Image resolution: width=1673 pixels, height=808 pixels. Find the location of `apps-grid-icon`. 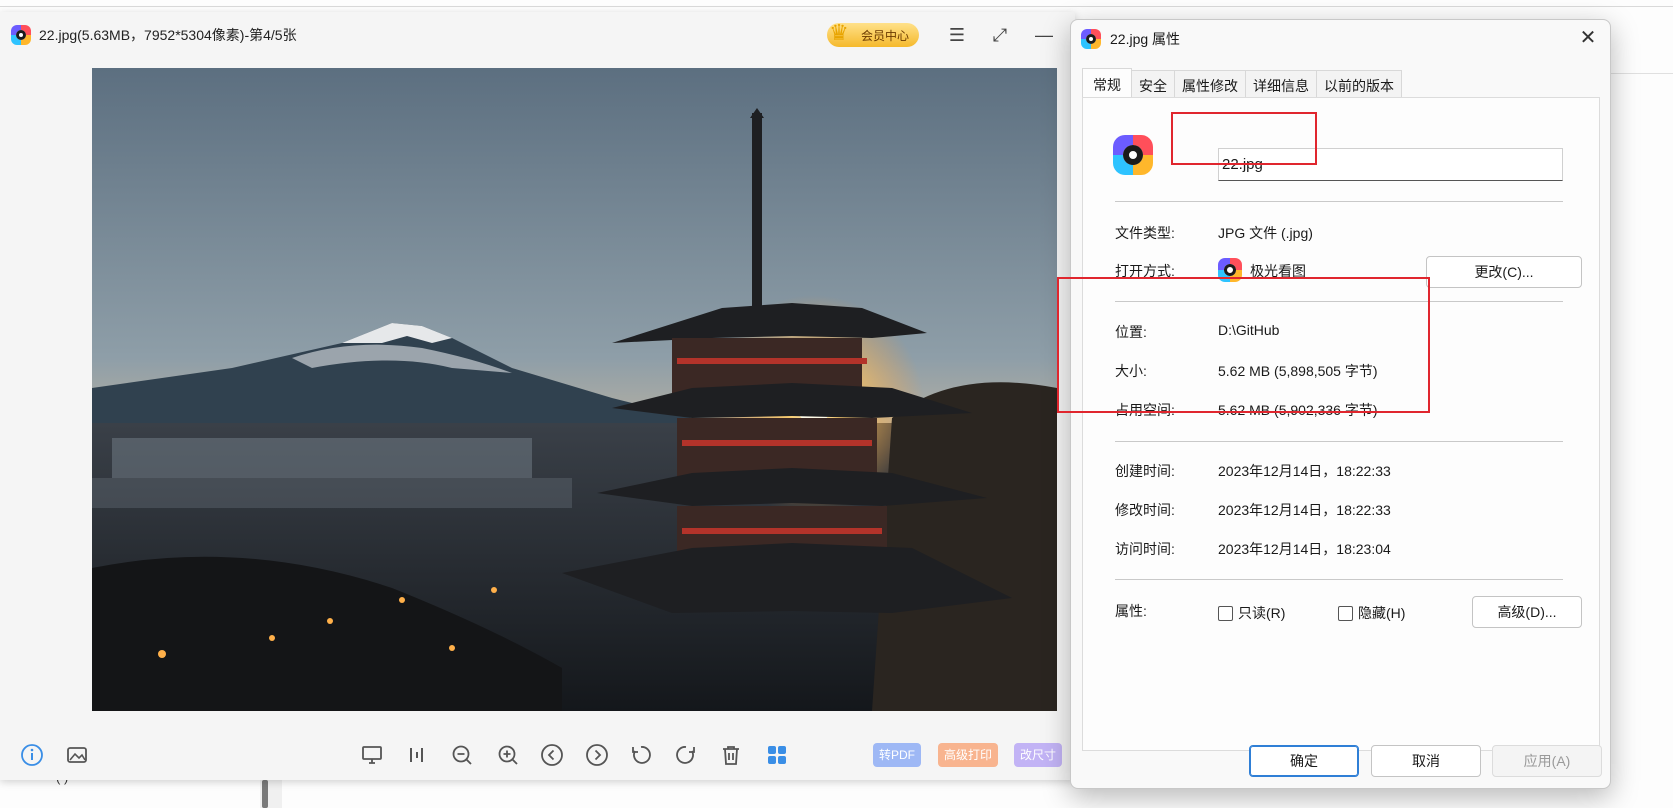

apps-grid-icon is located at coordinates (777, 755).